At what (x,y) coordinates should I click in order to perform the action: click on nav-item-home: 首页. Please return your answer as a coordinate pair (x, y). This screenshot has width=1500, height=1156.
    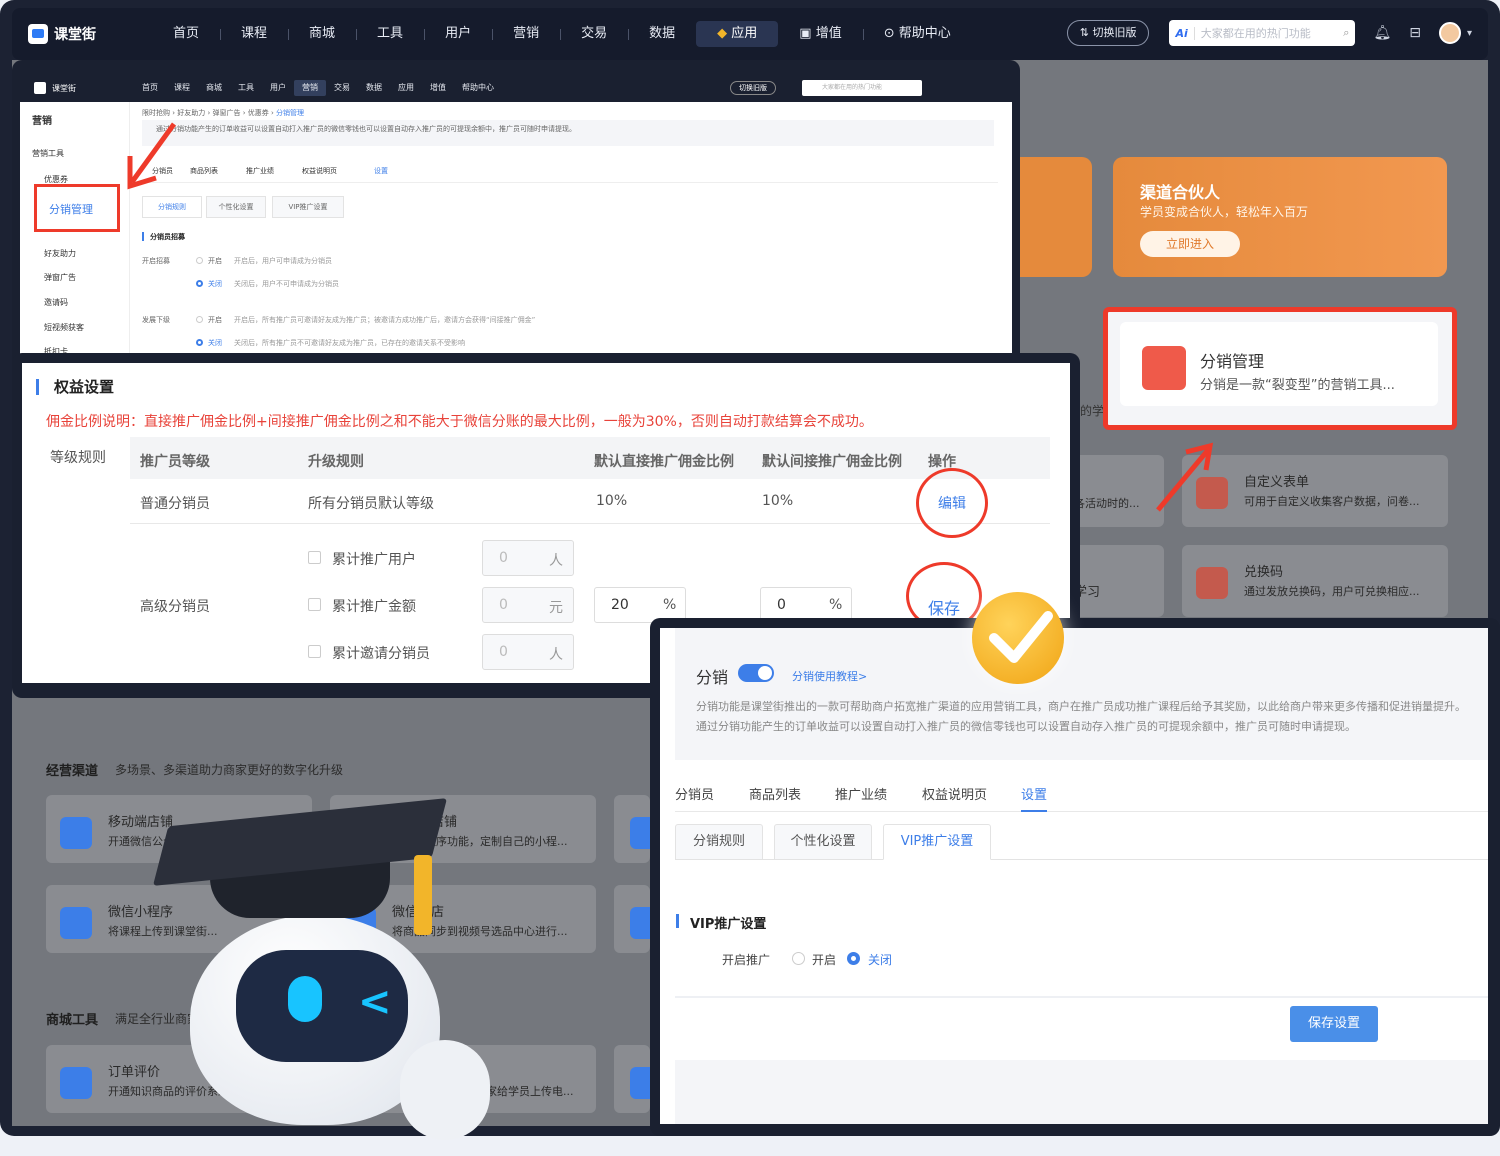
    Looking at the image, I should click on (186, 34).